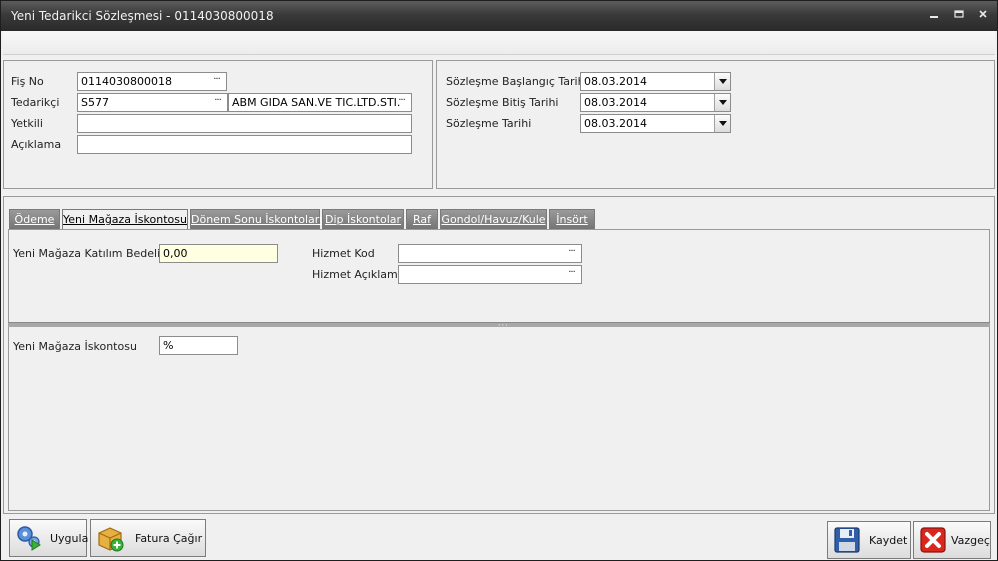 Image resolution: width=998 pixels, height=561 pixels. I want to click on vazgec-label: Vazgeç, so click(970, 540).